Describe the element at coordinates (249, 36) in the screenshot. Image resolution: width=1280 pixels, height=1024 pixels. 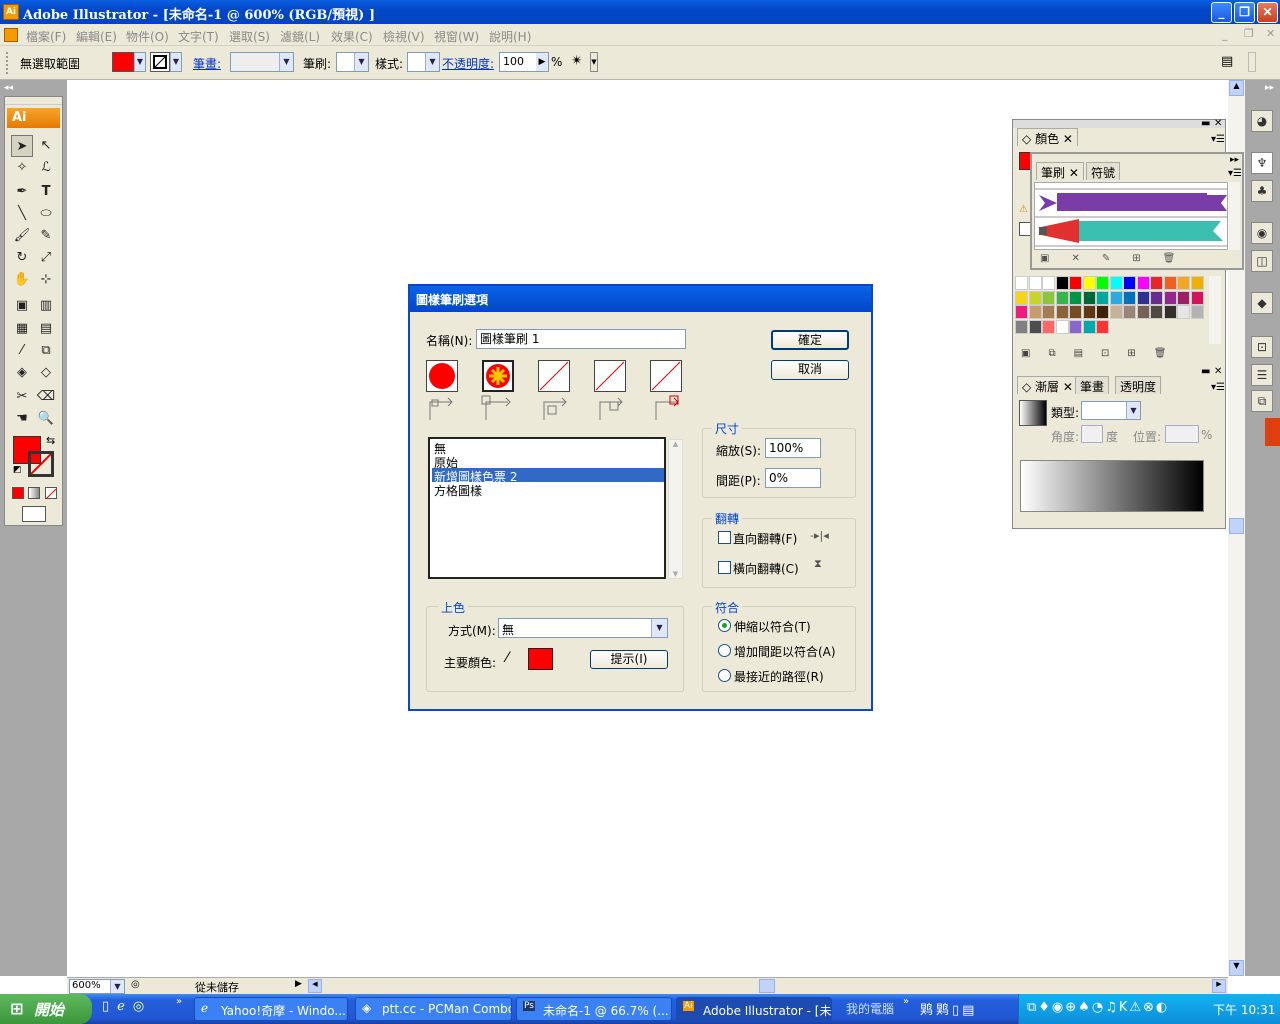
I see `menu-select: 選取(S)` at that location.